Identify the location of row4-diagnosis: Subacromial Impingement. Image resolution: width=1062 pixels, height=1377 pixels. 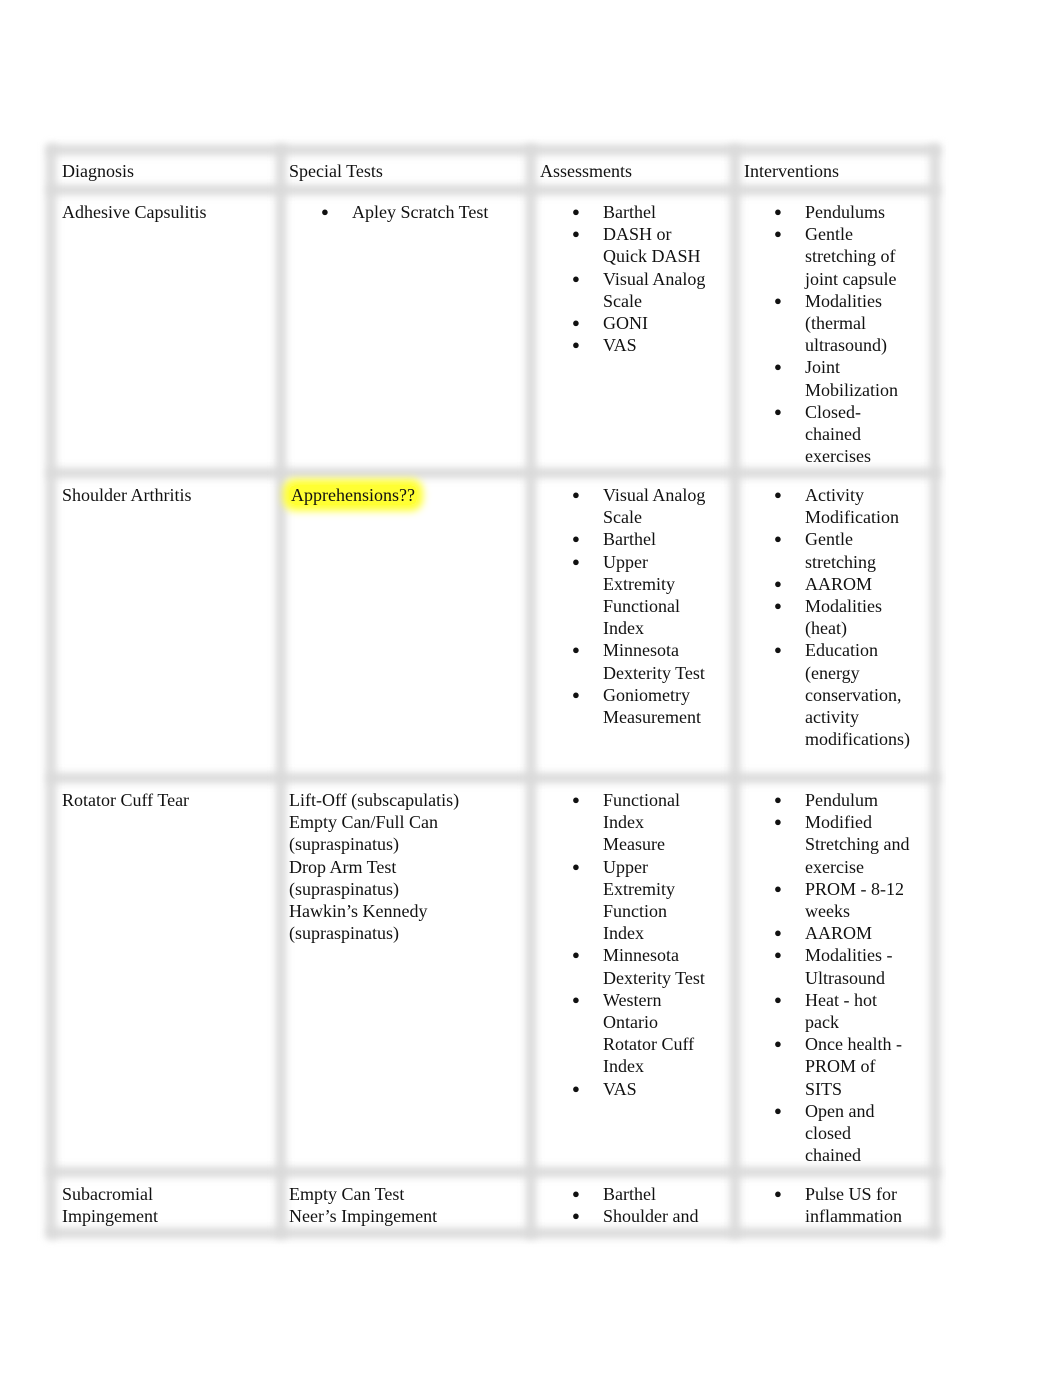
(110, 1205).